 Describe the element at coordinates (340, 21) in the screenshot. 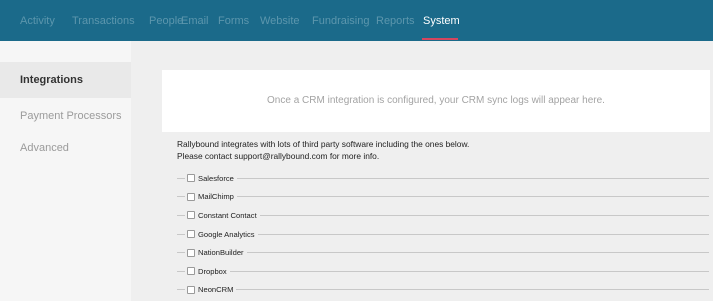

I see `nav-item-fundraising: Fundraising` at that location.